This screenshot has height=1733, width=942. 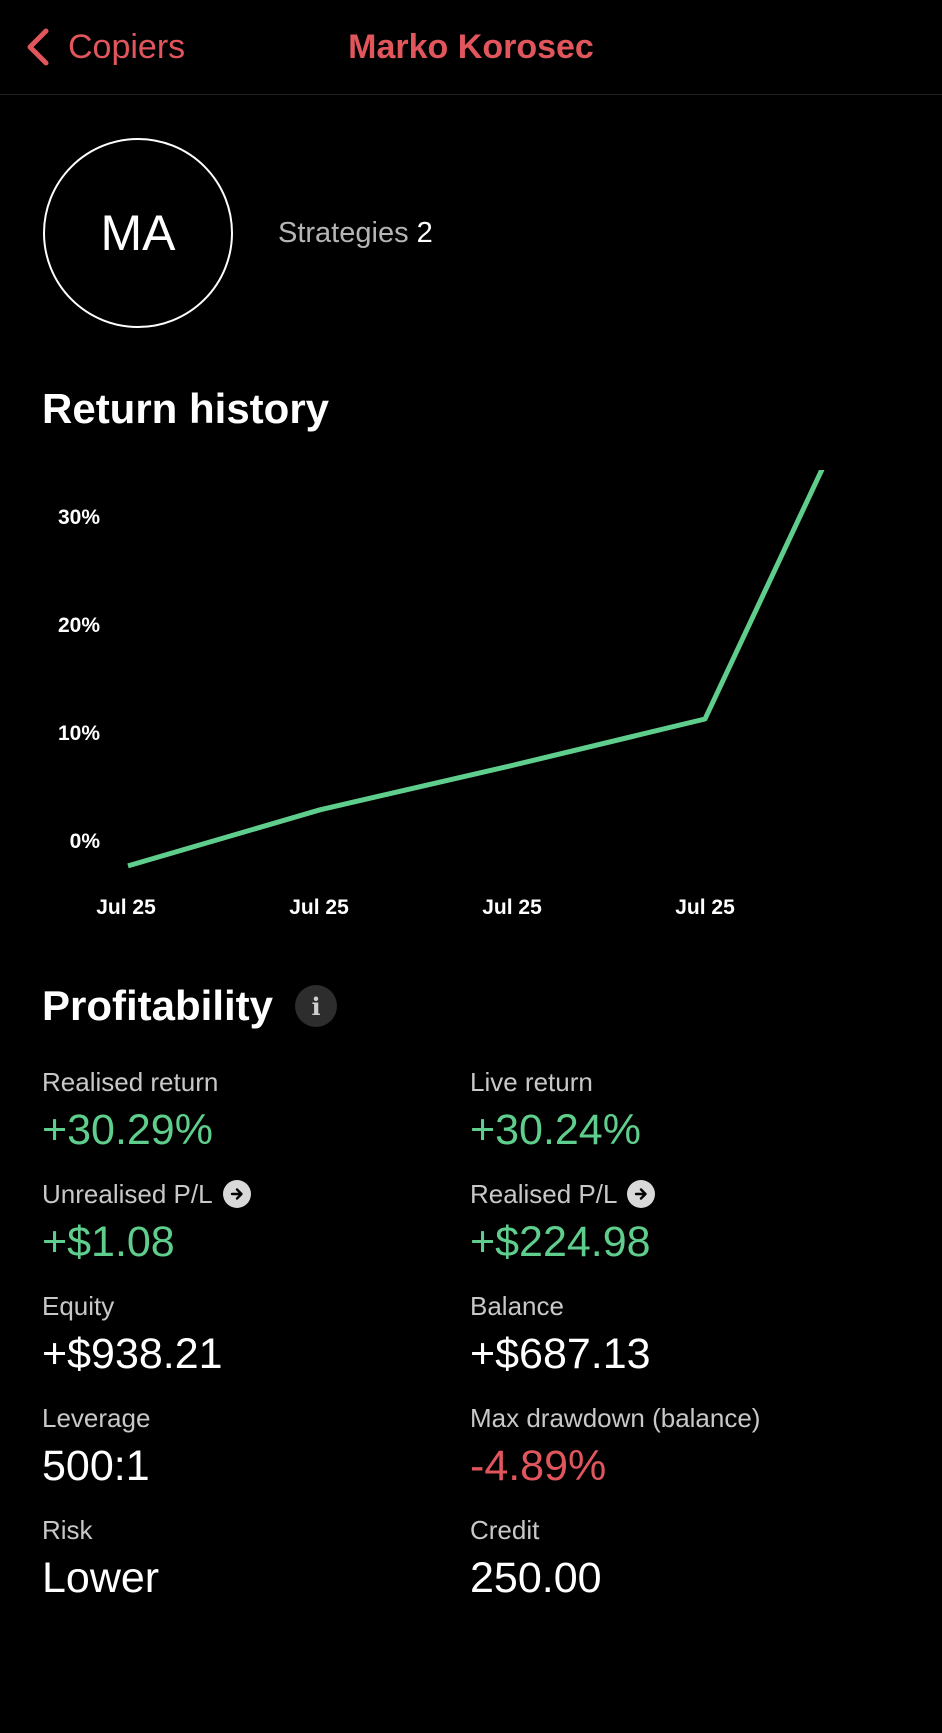 I want to click on metric-value: 500:1, so click(x=96, y=1466).